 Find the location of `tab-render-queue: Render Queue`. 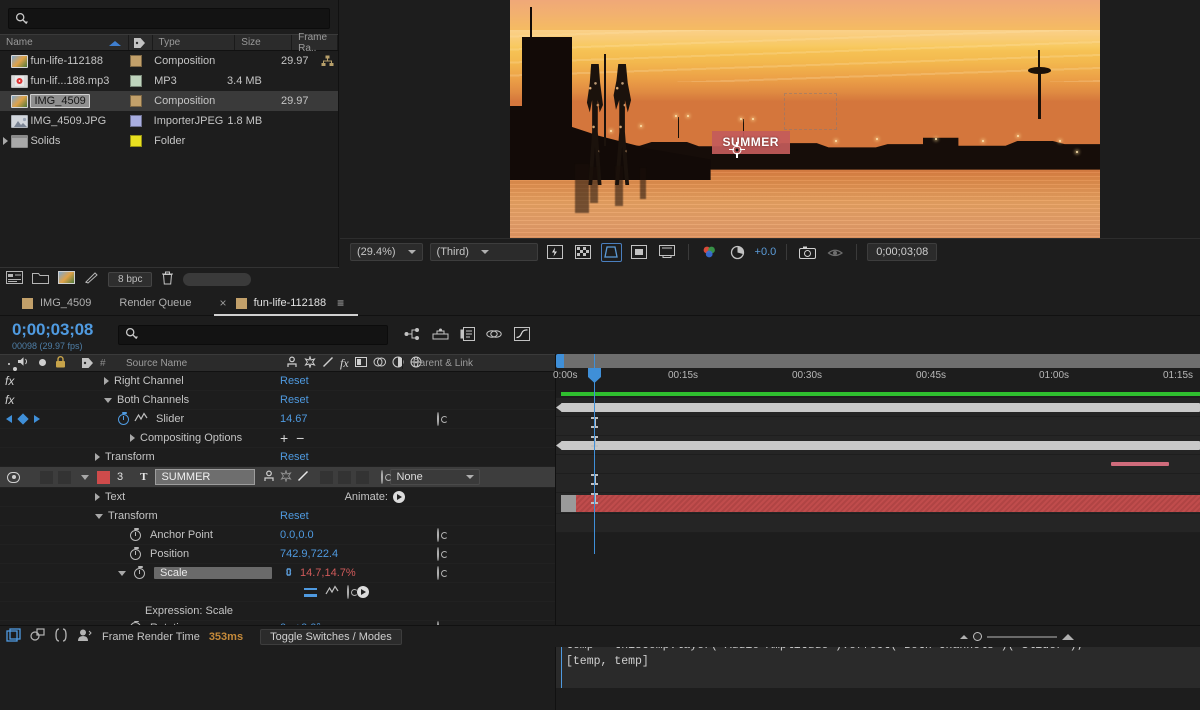

tab-render-queue: Render Queue is located at coordinates (163, 303).